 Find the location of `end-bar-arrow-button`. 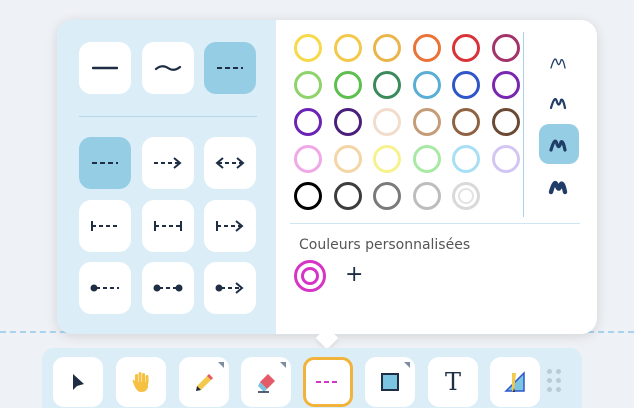

end-bar-arrow-button is located at coordinates (230, 226).